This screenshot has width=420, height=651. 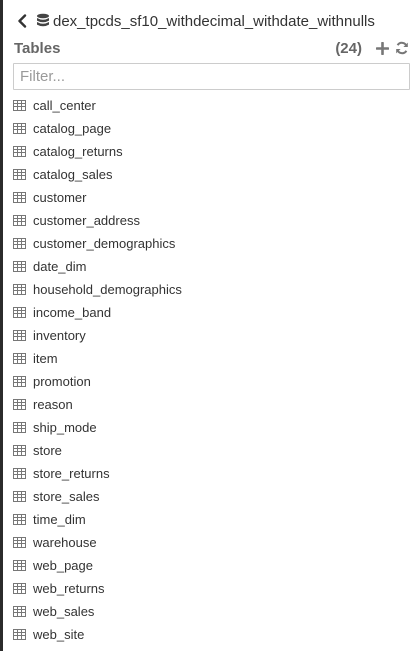 What do you see at coordinates (211, 634) in the screenshot?
I see `table-item: web_site` at bounding box center [211, 634].